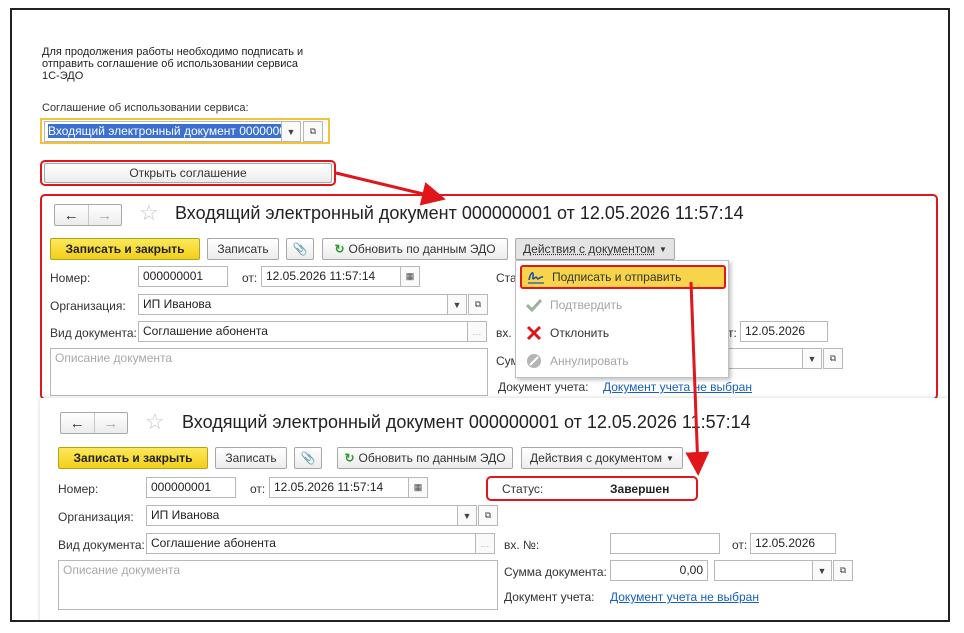  I want to click on upper-doctype-label: Вид документа:, so click(93, 333).